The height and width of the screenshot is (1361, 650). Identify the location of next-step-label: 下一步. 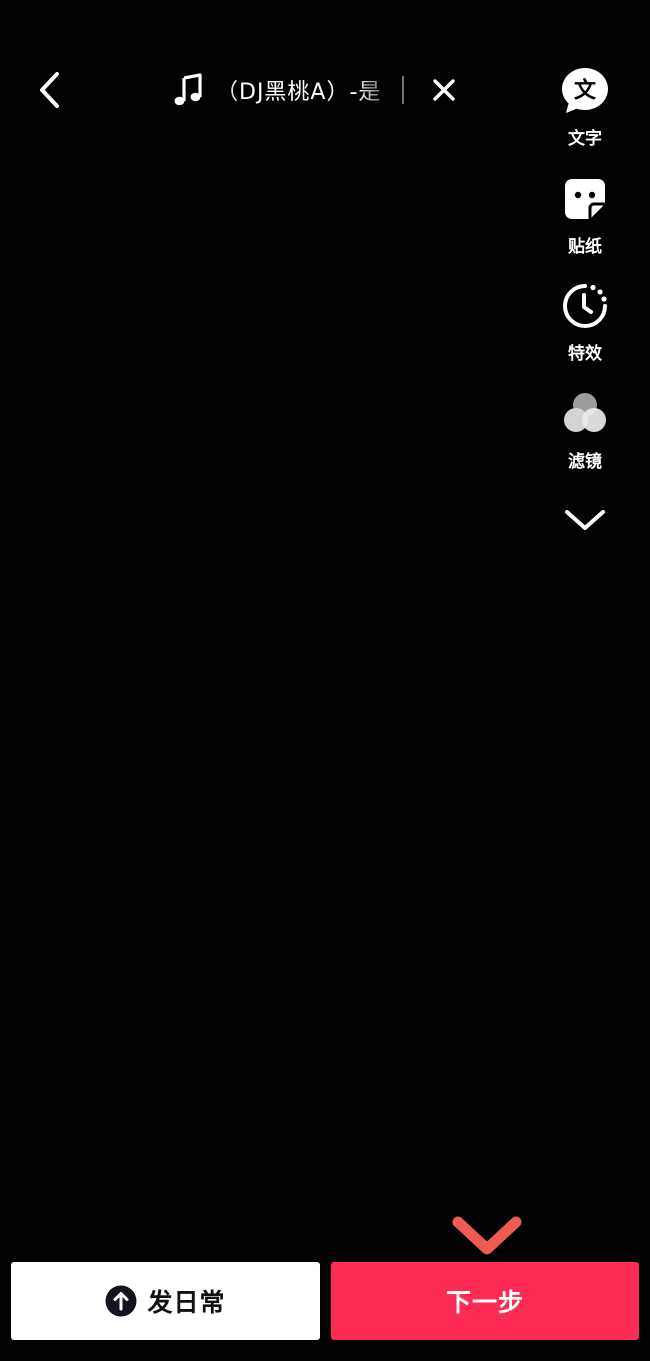
(484, 1302).